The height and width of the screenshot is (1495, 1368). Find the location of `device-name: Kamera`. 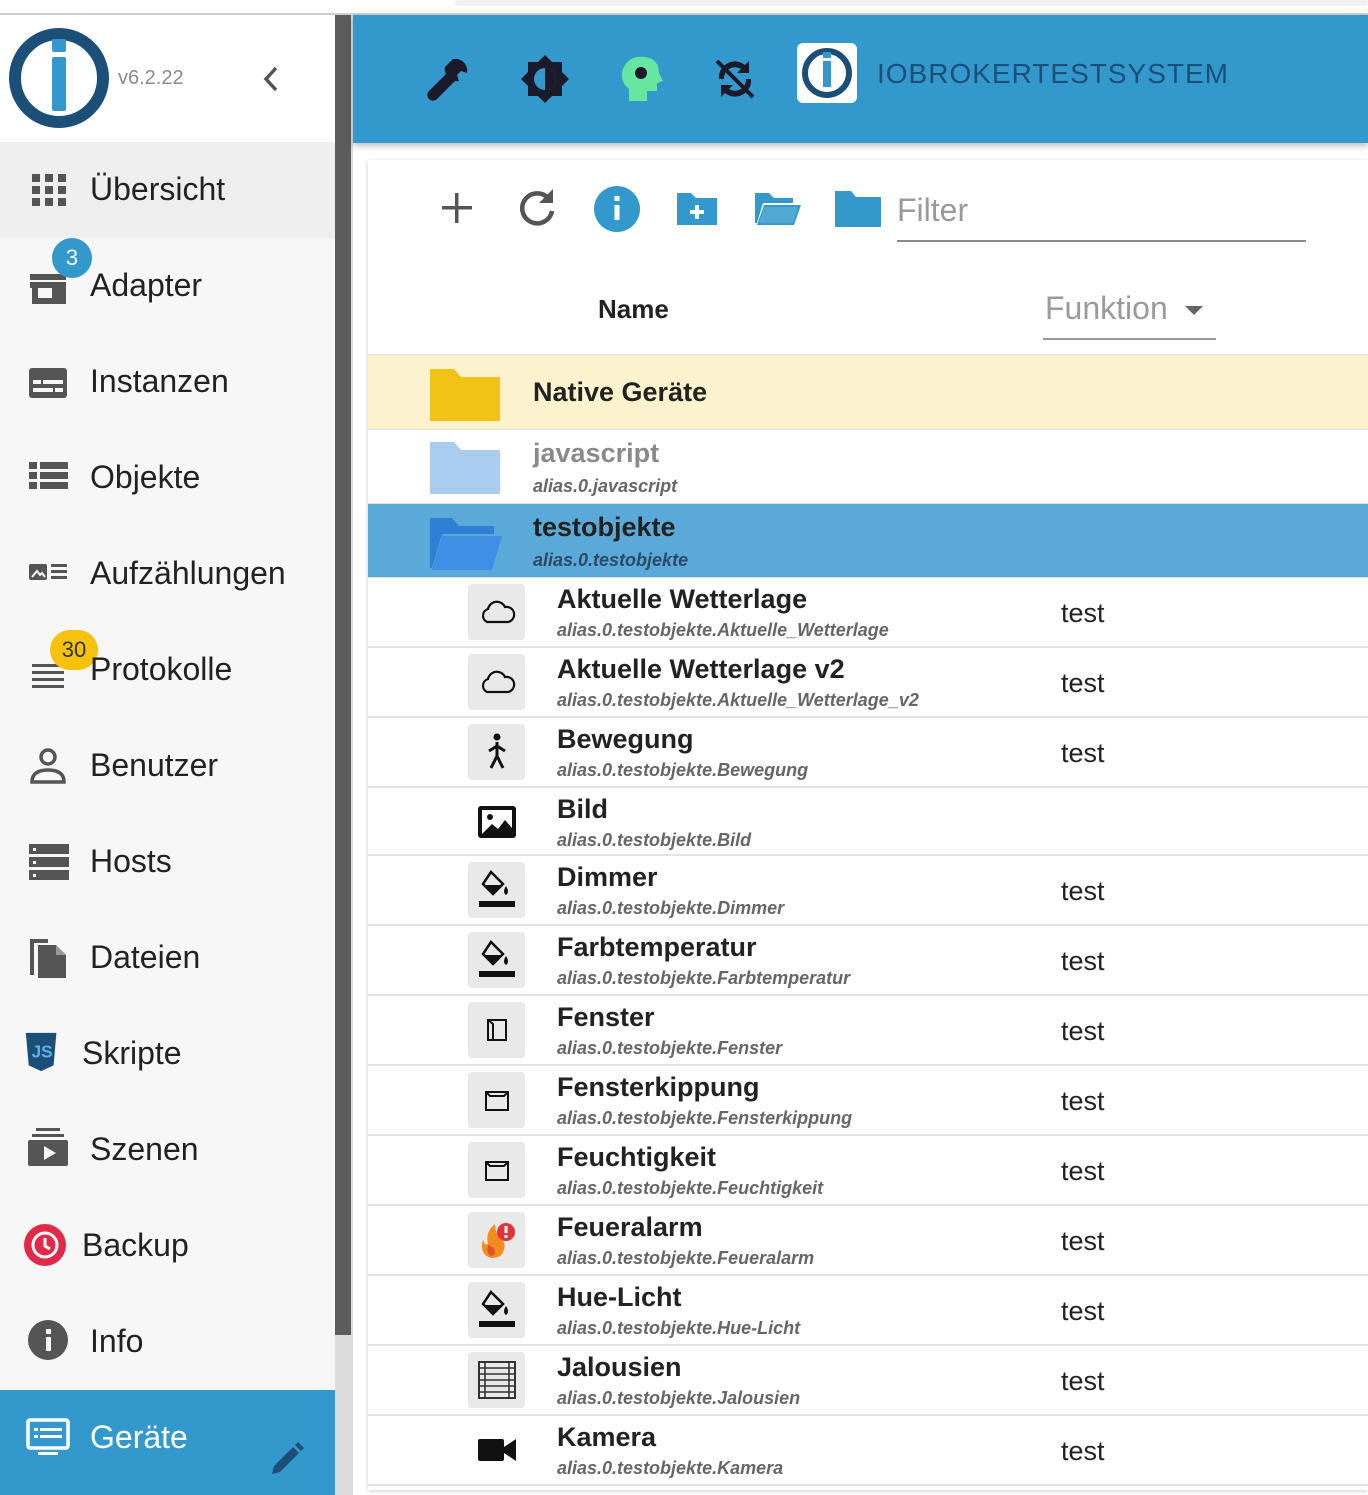

device-name: Kamera is located at coordinates (607, 1437).